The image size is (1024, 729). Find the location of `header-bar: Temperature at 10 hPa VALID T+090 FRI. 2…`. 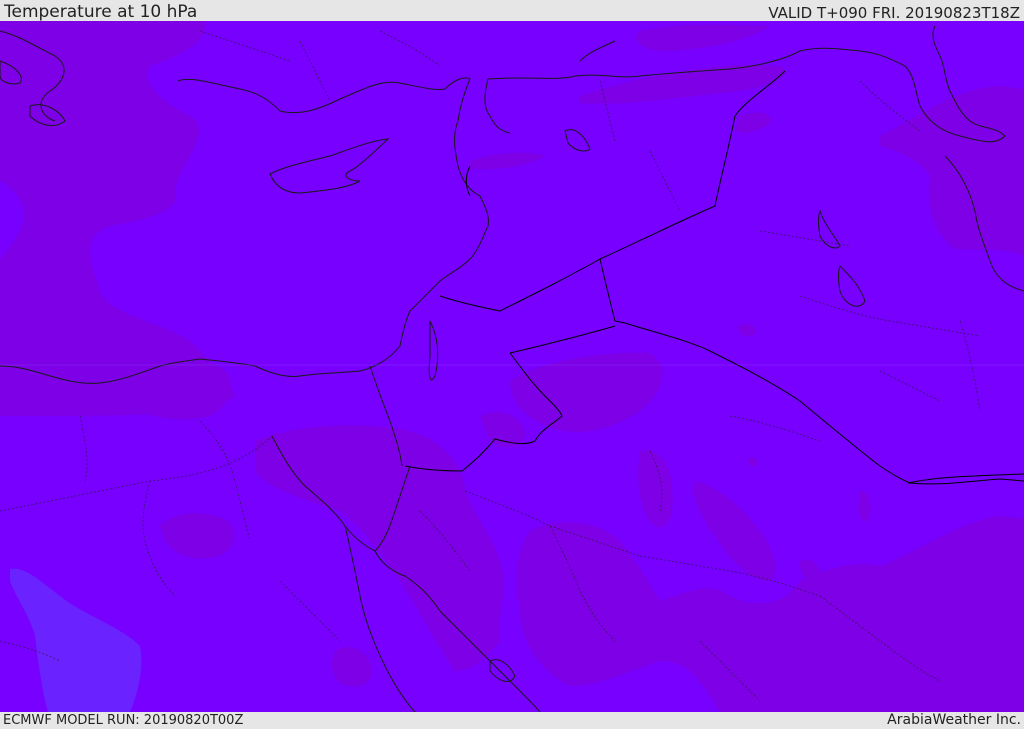

header-bar: Temperature at 10 hPa VALID T+090 FRI. 2… is located at coordinates (512, 10).